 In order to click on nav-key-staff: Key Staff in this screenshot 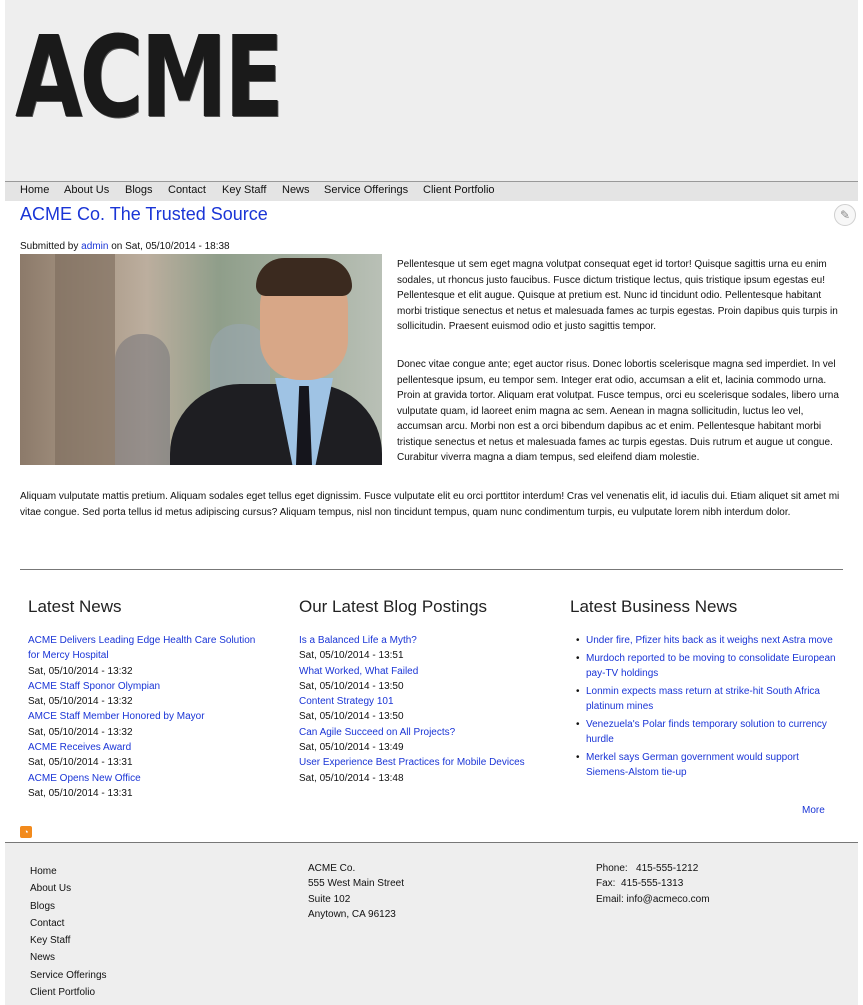, I will do `click(244, 190)`.